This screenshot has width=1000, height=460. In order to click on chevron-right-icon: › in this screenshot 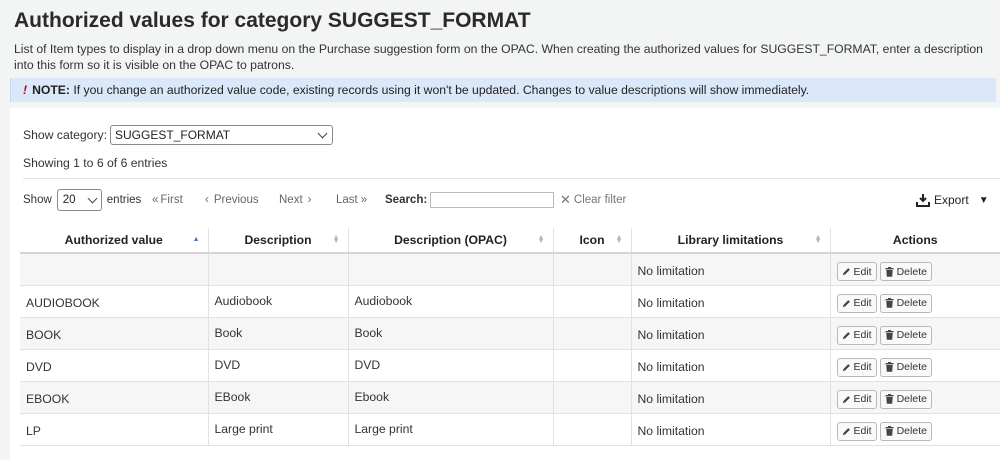, I will do `click(309, 200)`.